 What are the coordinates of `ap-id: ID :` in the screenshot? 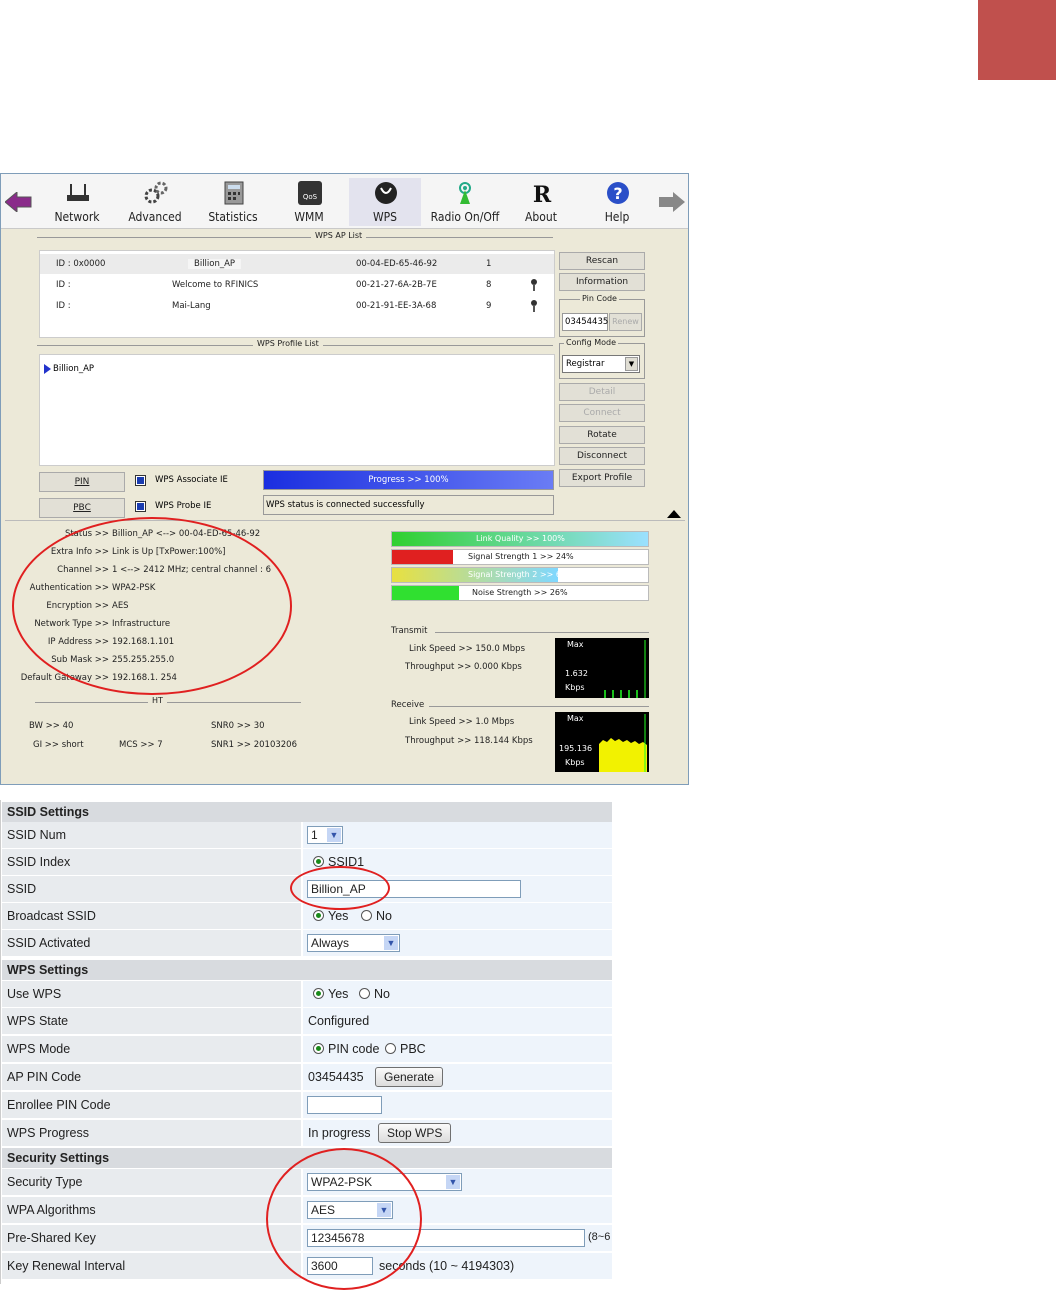 It's located at (63, 306).